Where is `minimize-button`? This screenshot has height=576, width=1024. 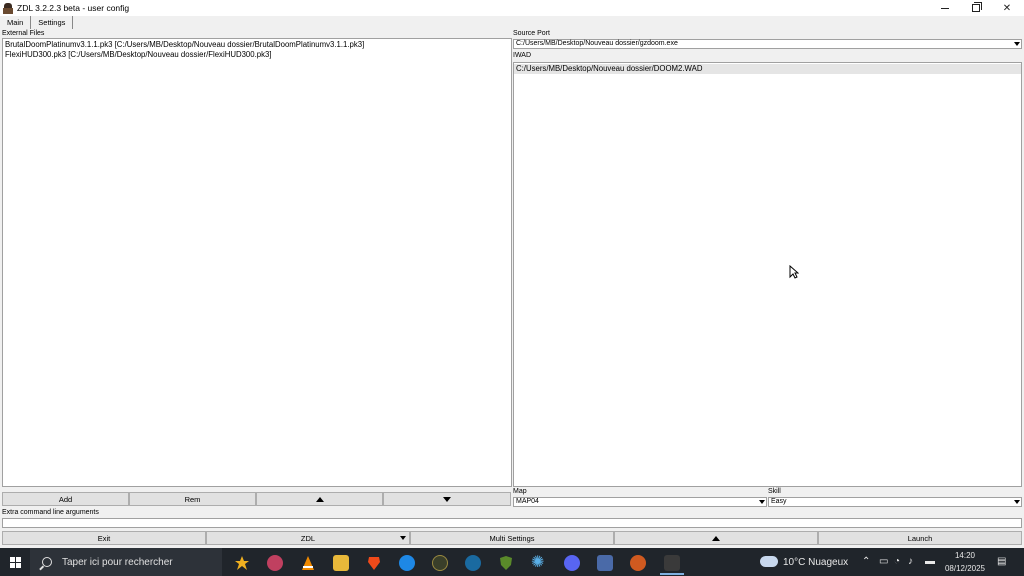
minimize-button is located at coordinates (945, 8).